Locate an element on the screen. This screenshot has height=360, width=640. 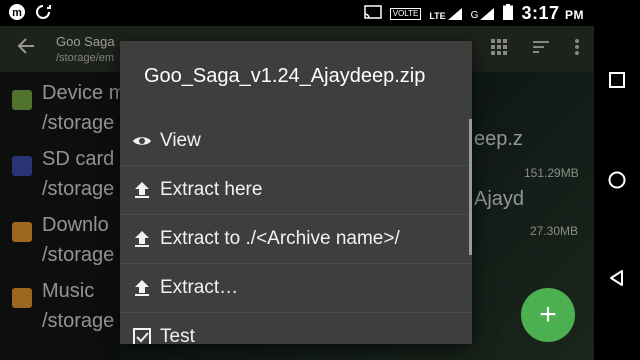
menu-item-label: Test is located at coordinates (177, 335).